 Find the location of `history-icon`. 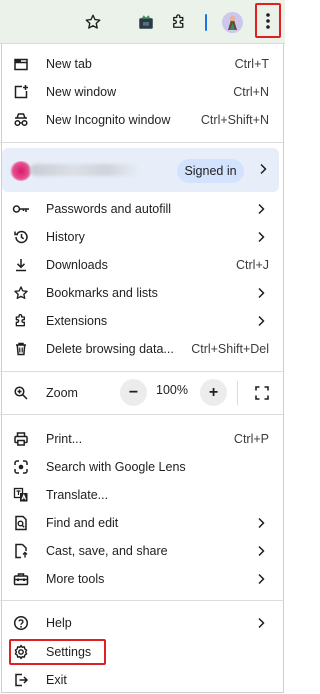

history-icon is located at coordinates (21, 237).